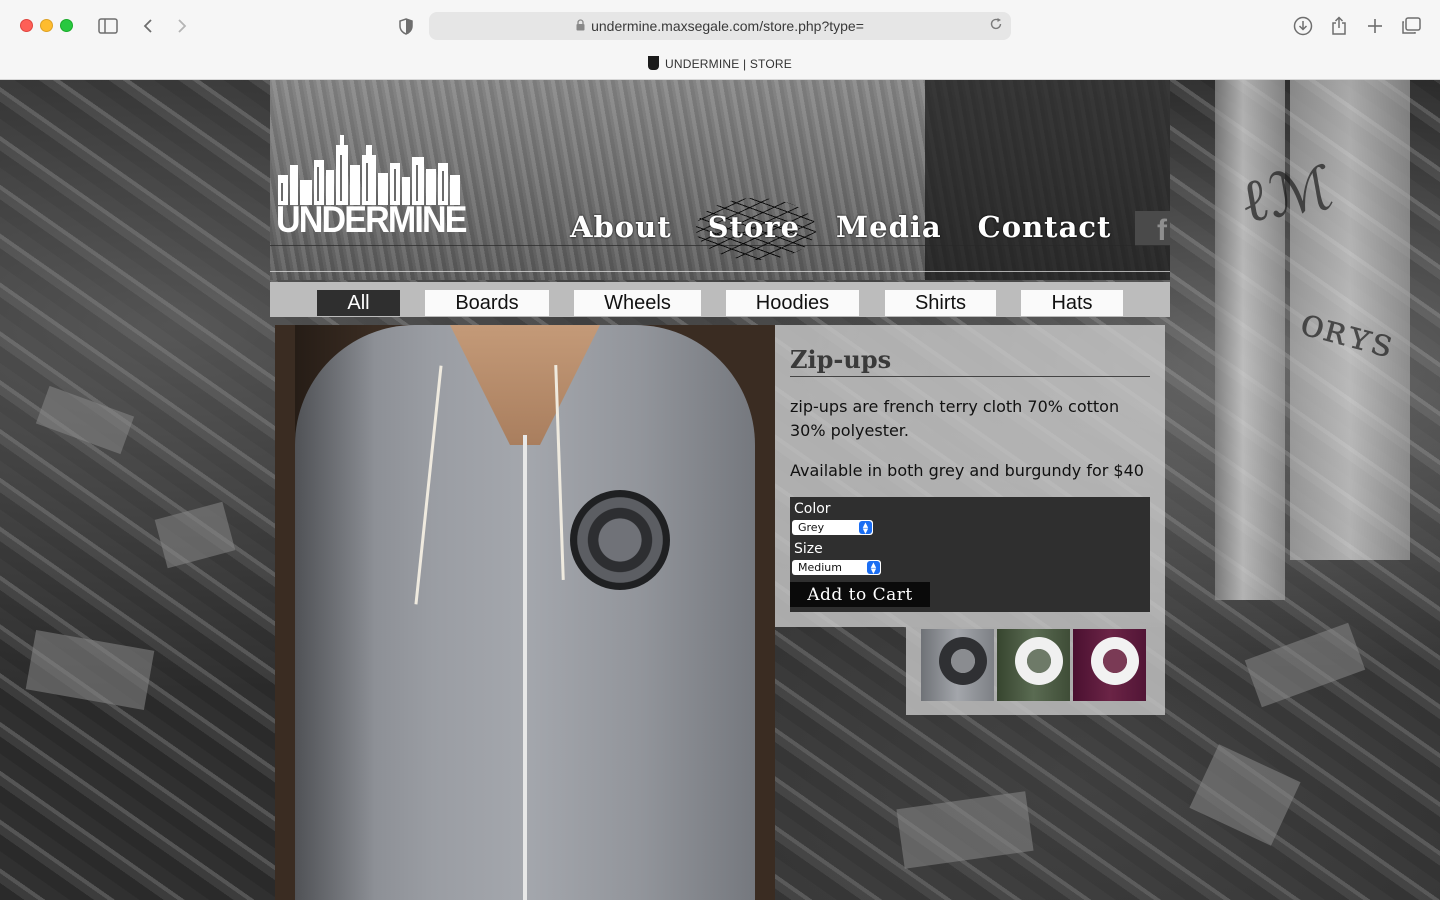 Image resolution: width=1440 pixels, height=900 pixels. What do you see at coordinates (621, 230) in the screenshot?
I see `nav-about: About` at bounding box center [621, 230].